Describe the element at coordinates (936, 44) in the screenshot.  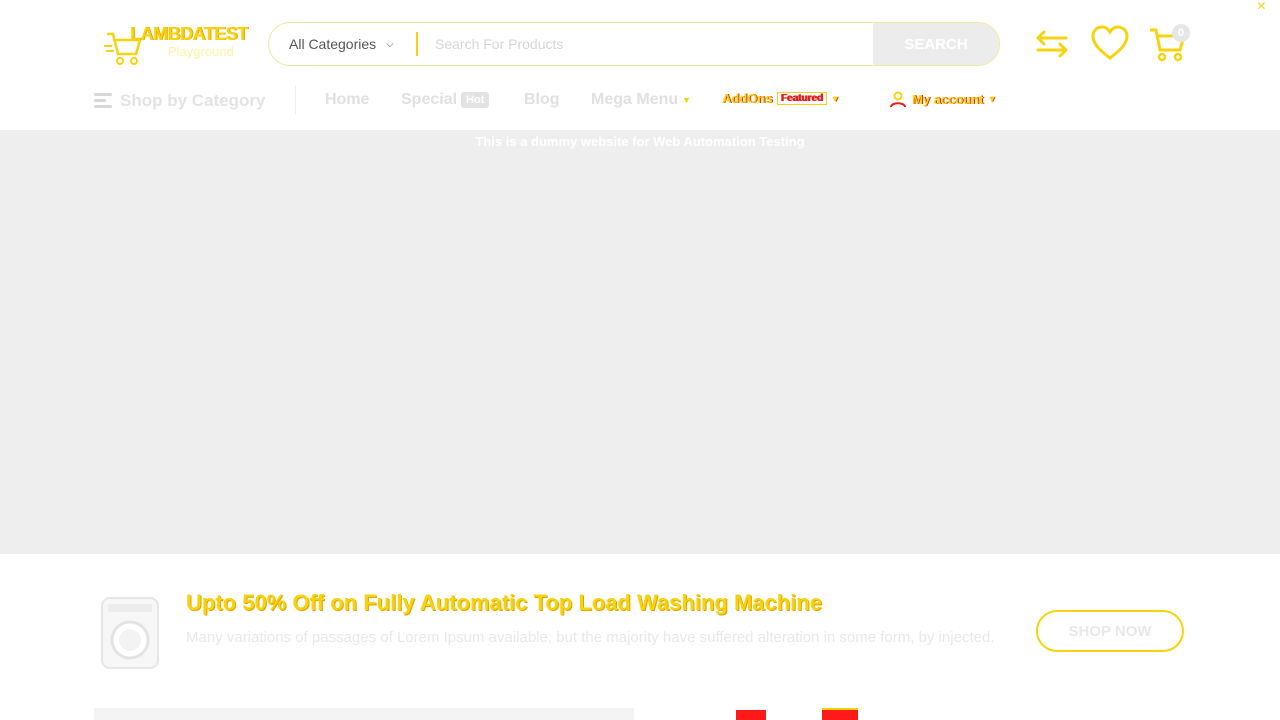
I see `search-button: SEARCH` at that location.